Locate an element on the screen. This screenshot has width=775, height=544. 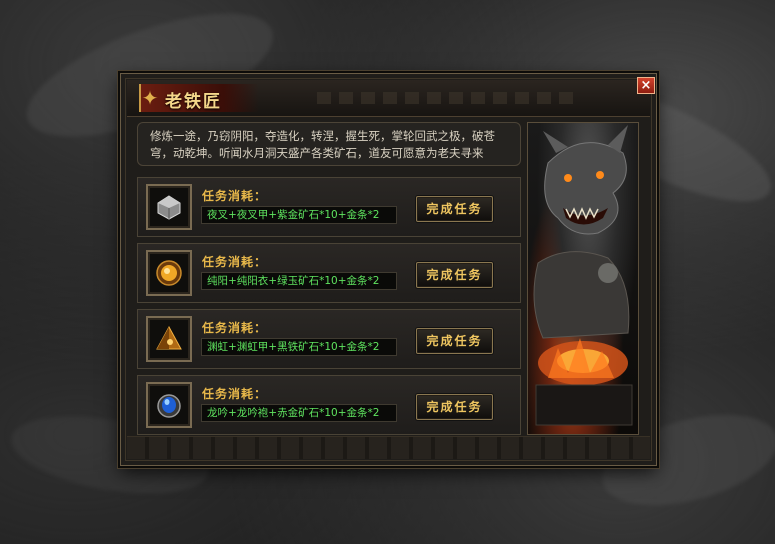
task-row: 任务消耗： 纯阳+纯阳衣+绿玉矿石*10+金条*2 完成任务 is located at coordinates (329, 273).